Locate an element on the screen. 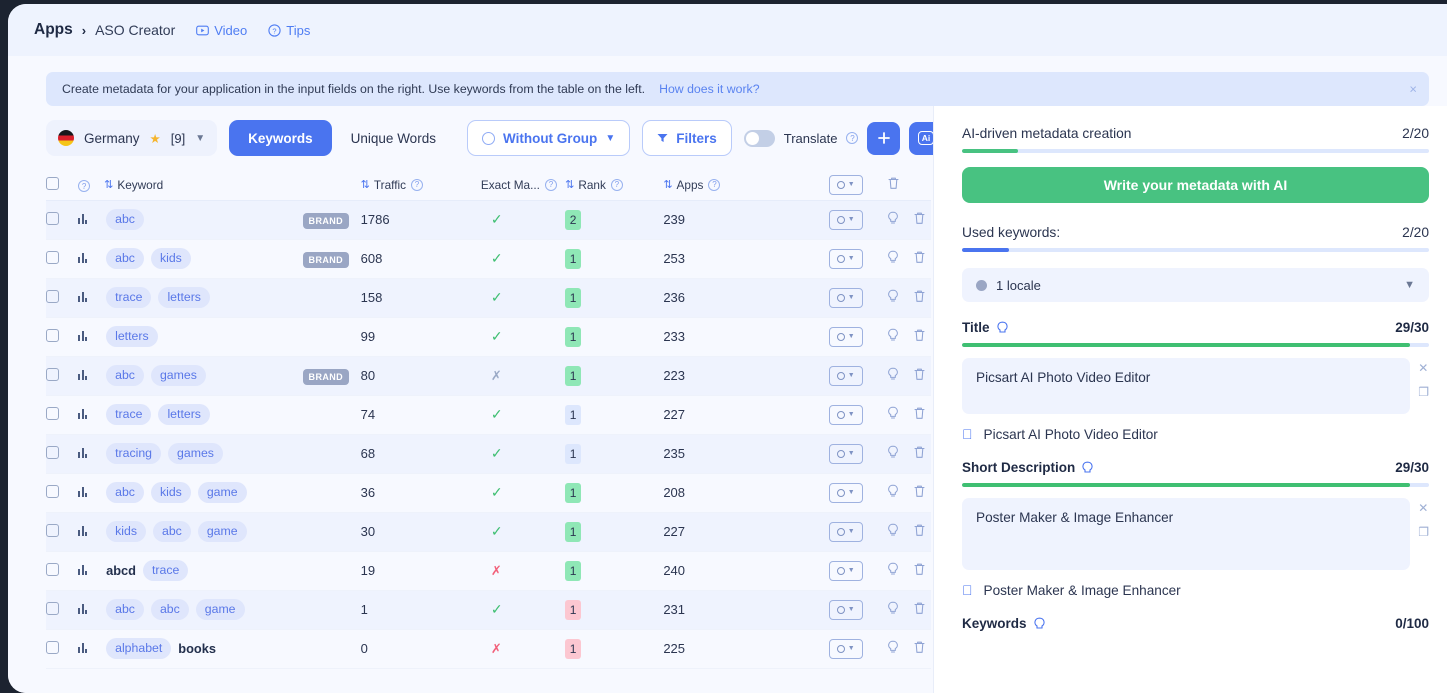  group-filter-button: Without Group ▼ is located at coordinates (548, 138).